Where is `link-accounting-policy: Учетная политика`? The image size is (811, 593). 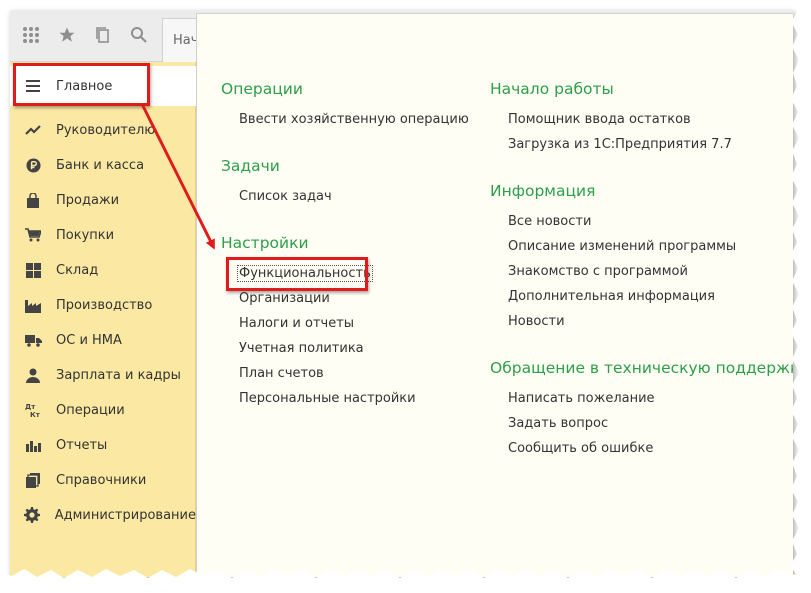 link-accounting-policy: Учетная политика is located at coordinates (301, 348).